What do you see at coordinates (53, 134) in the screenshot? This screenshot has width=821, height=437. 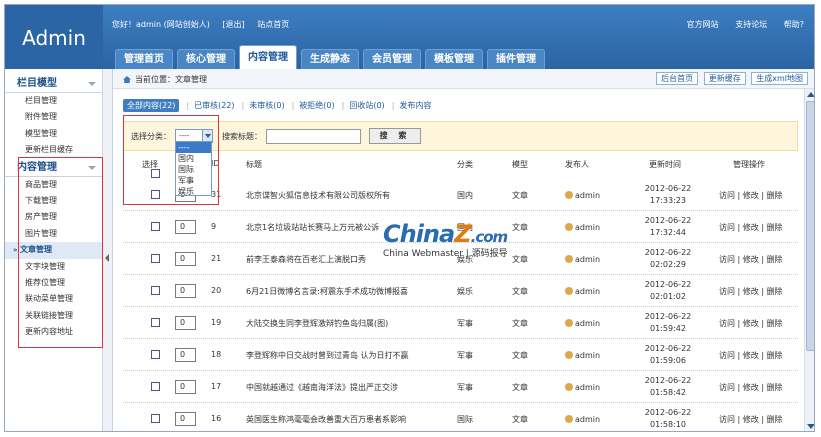 I see `sidebar-item-models: 模型管理` at bounding box center [53, 134].